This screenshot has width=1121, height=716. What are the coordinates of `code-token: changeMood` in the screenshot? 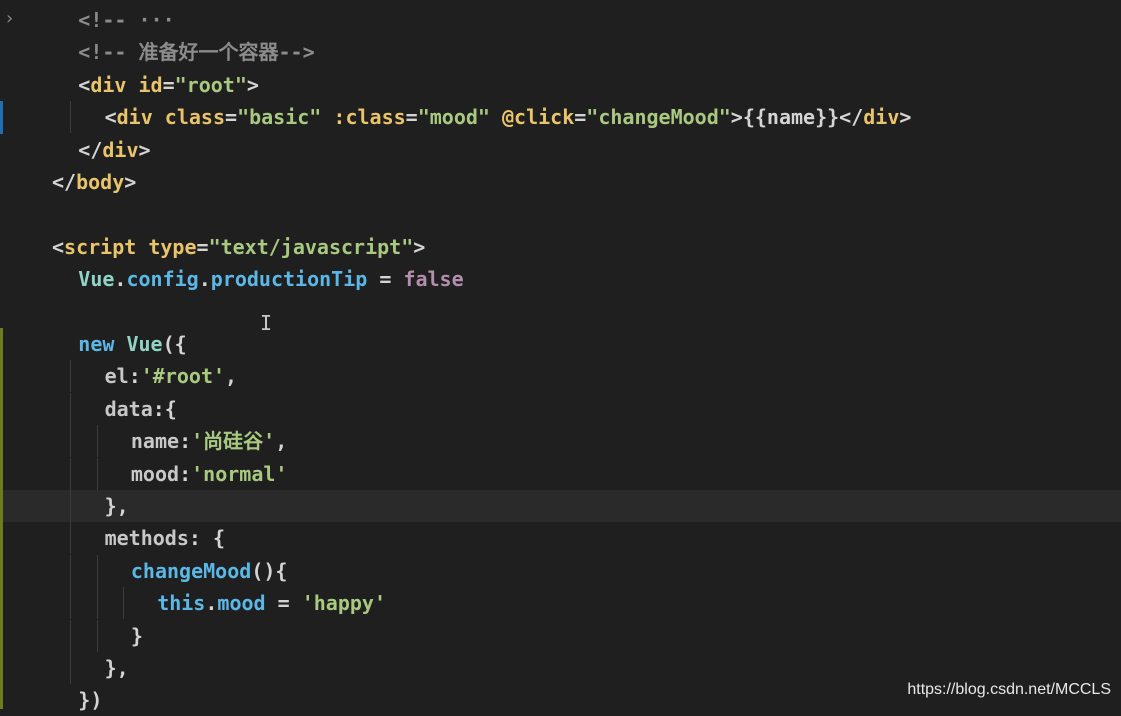 It's located at (191, 570).